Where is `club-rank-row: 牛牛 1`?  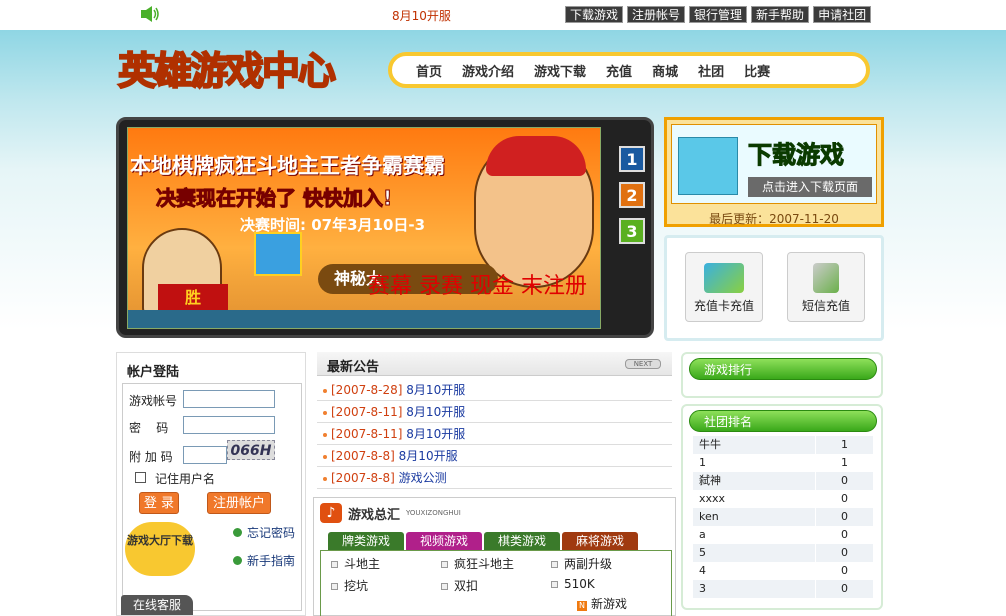 club-rank-row: 牛牛 1 is located at coordinates (783, 445).